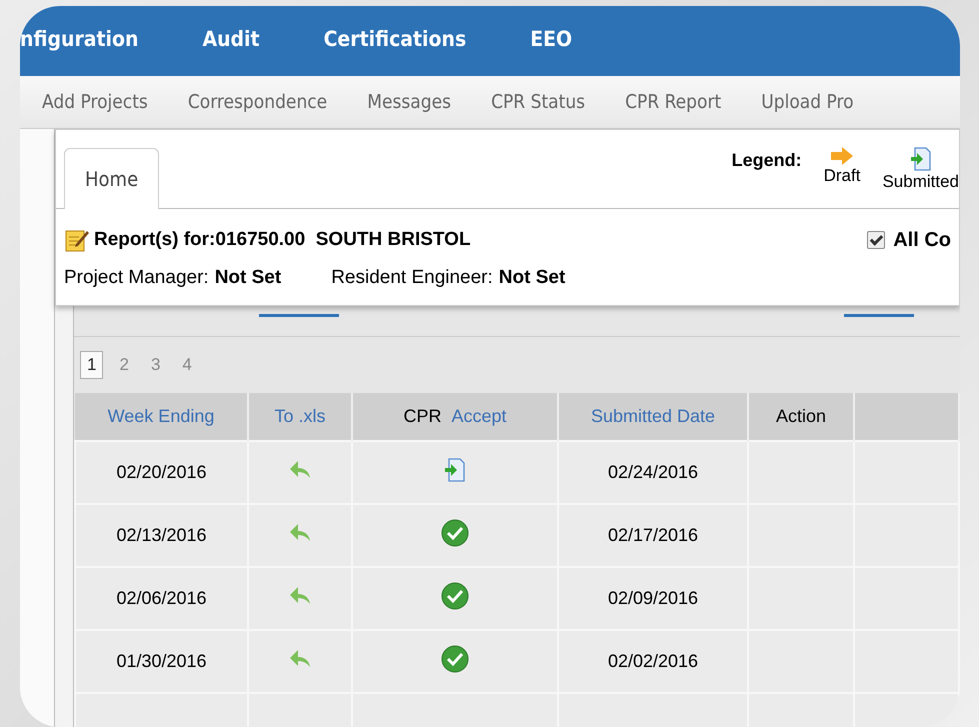  I want to click on sub-nav-link: CPR Status, so click(538, 102).